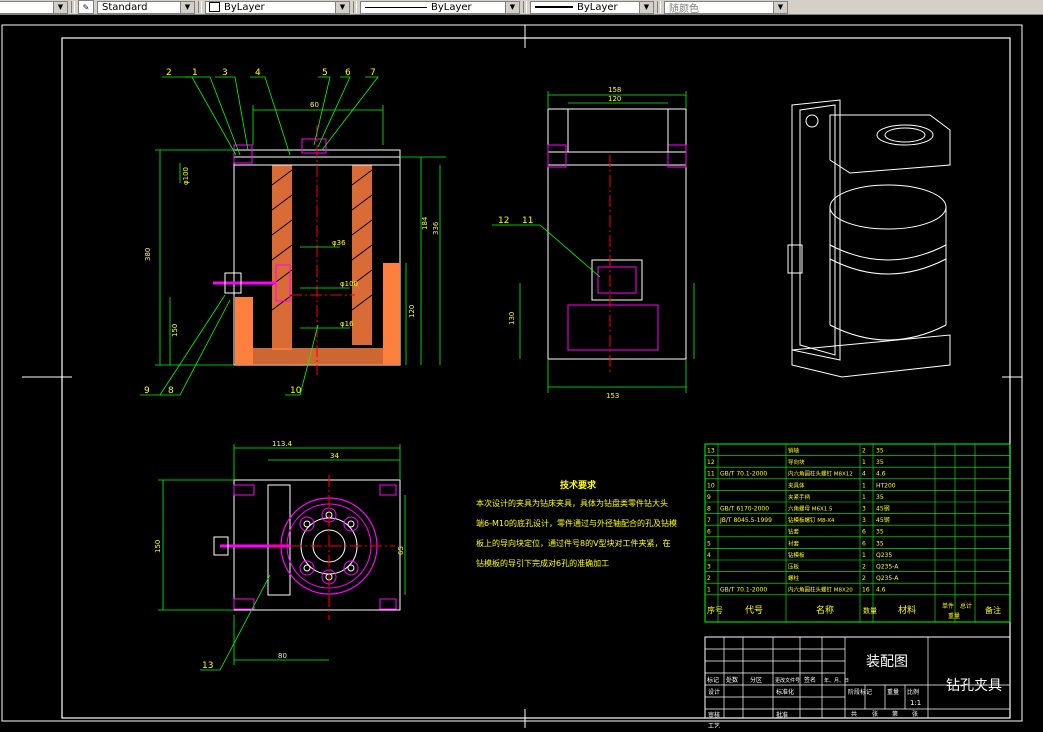 This screenshot has width=1043, height=732. I want to click on toolbar-separator, so click(659, 7).